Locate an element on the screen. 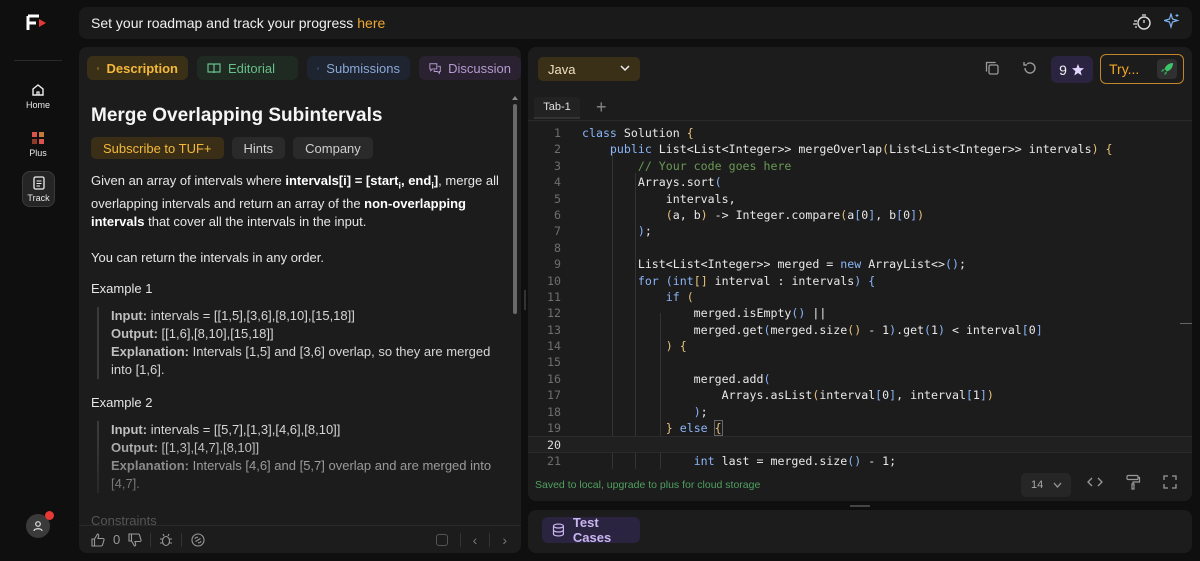  notification-dot is located at coordinates (49, 515).